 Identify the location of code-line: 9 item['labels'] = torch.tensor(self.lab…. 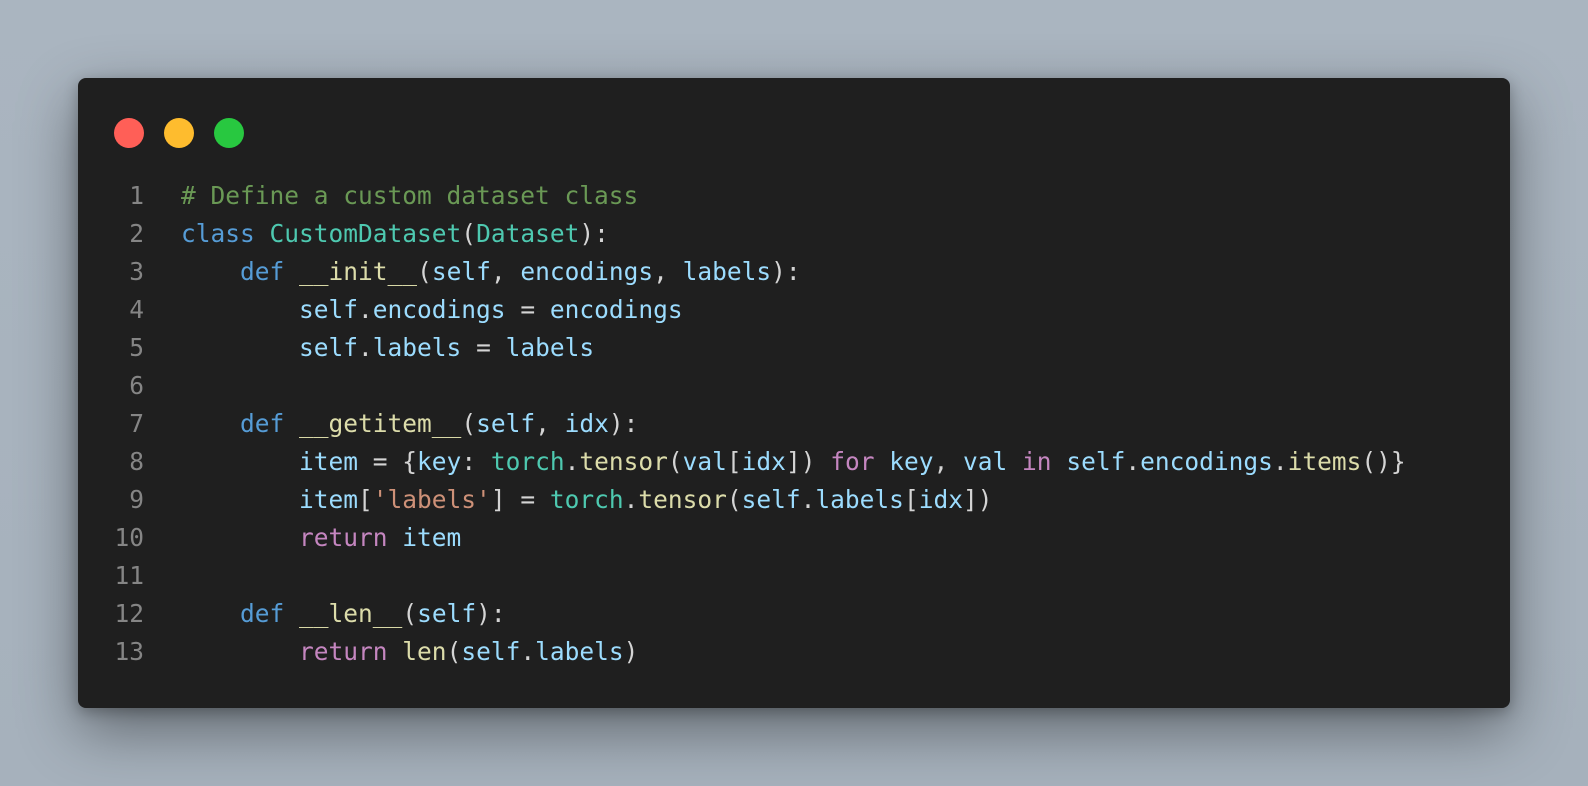
(794, 500).